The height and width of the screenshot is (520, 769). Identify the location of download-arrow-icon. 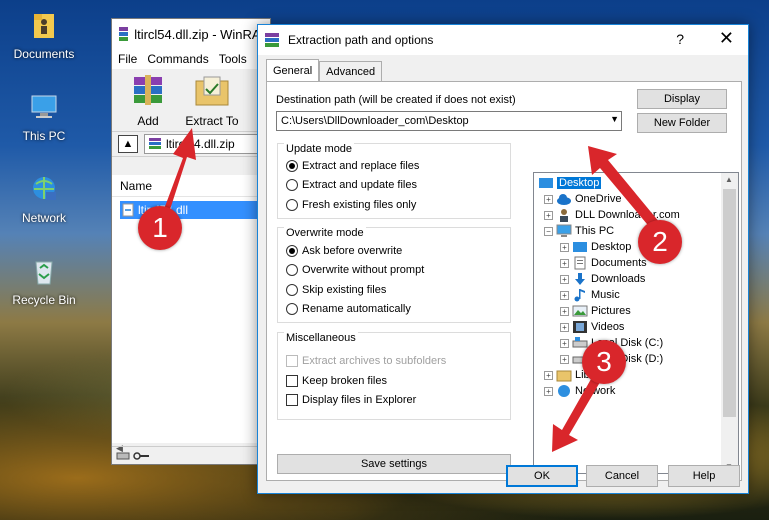
(580, 279).